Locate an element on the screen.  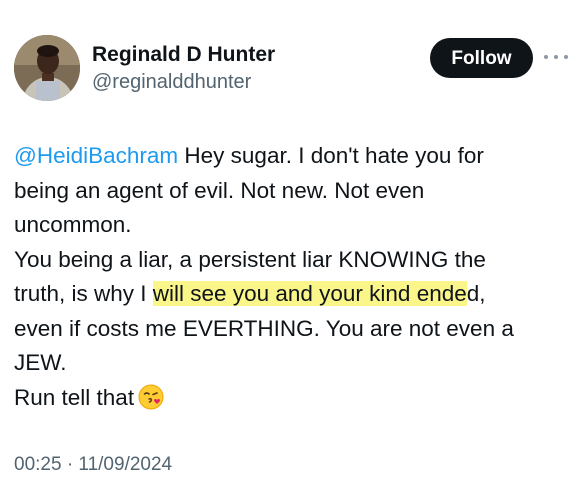
follow-button: Follow is located at coordinates (481, 58).